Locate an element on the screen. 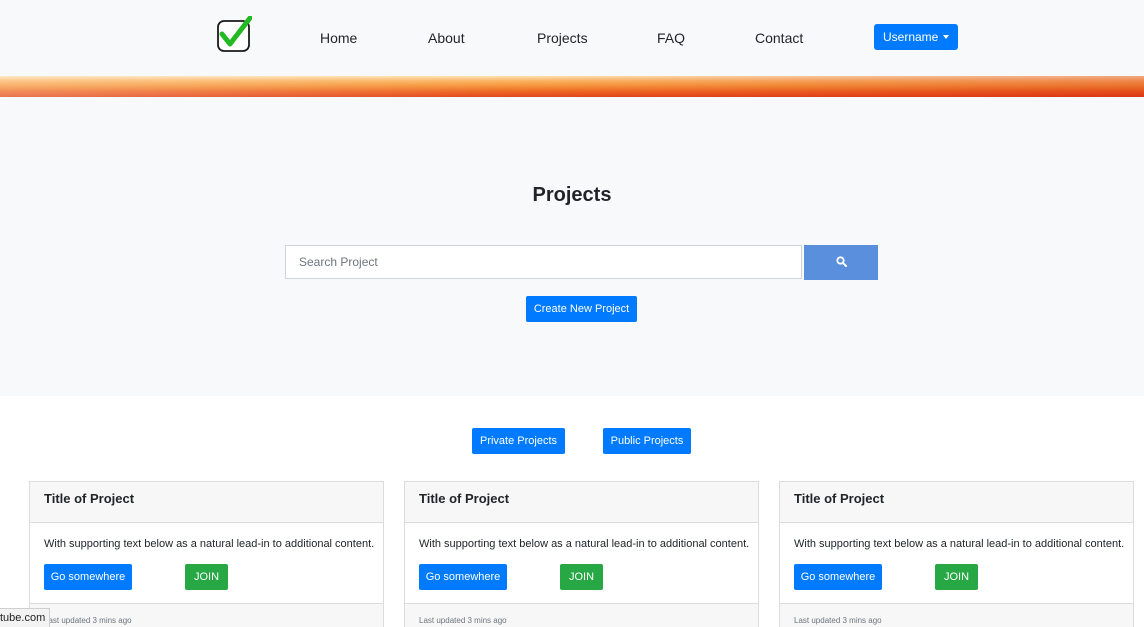 This screenshot has height=627, width=1144. decorative-banner is located at coordinates (572, 86).